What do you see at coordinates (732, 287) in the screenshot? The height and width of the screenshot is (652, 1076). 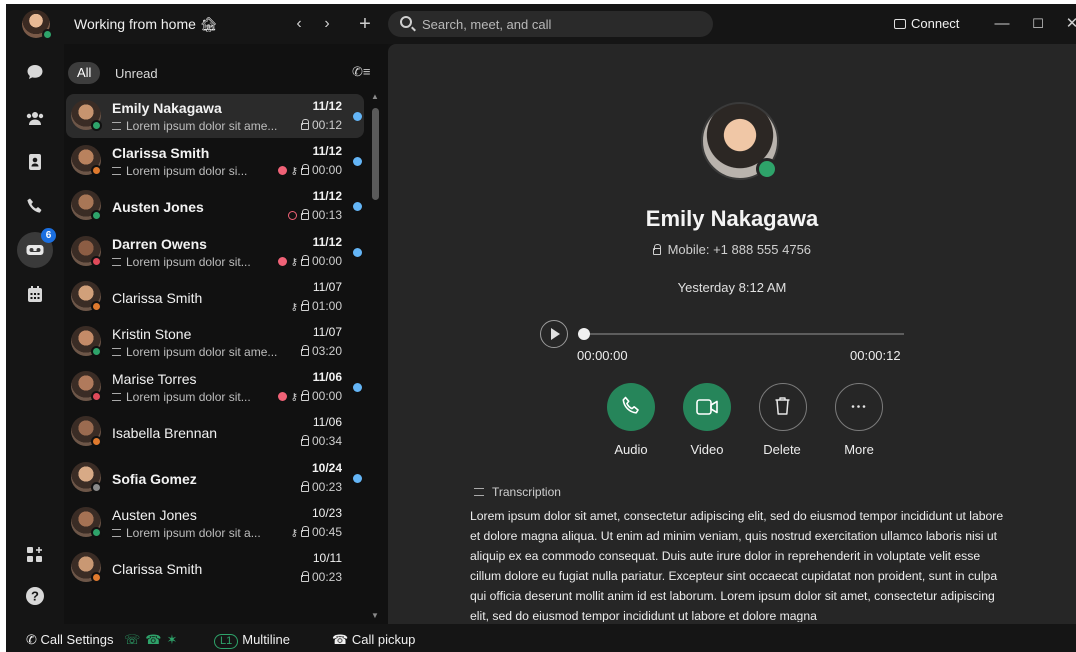 I see `voicemail-timestamp: Yesterday 8:12 AM` at bounding box center [732, 287].